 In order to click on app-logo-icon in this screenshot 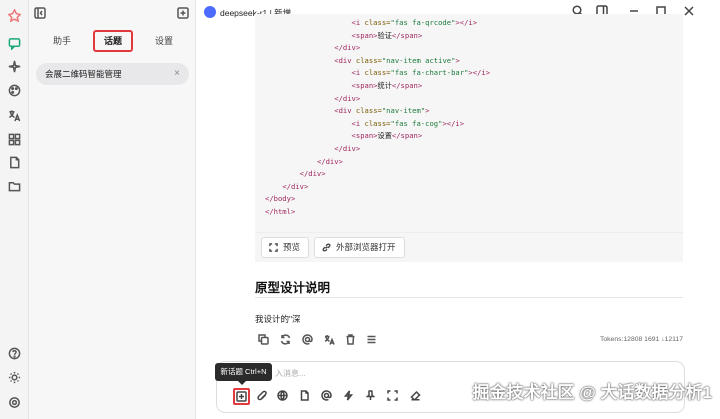, I will do `click(14, 15)`.